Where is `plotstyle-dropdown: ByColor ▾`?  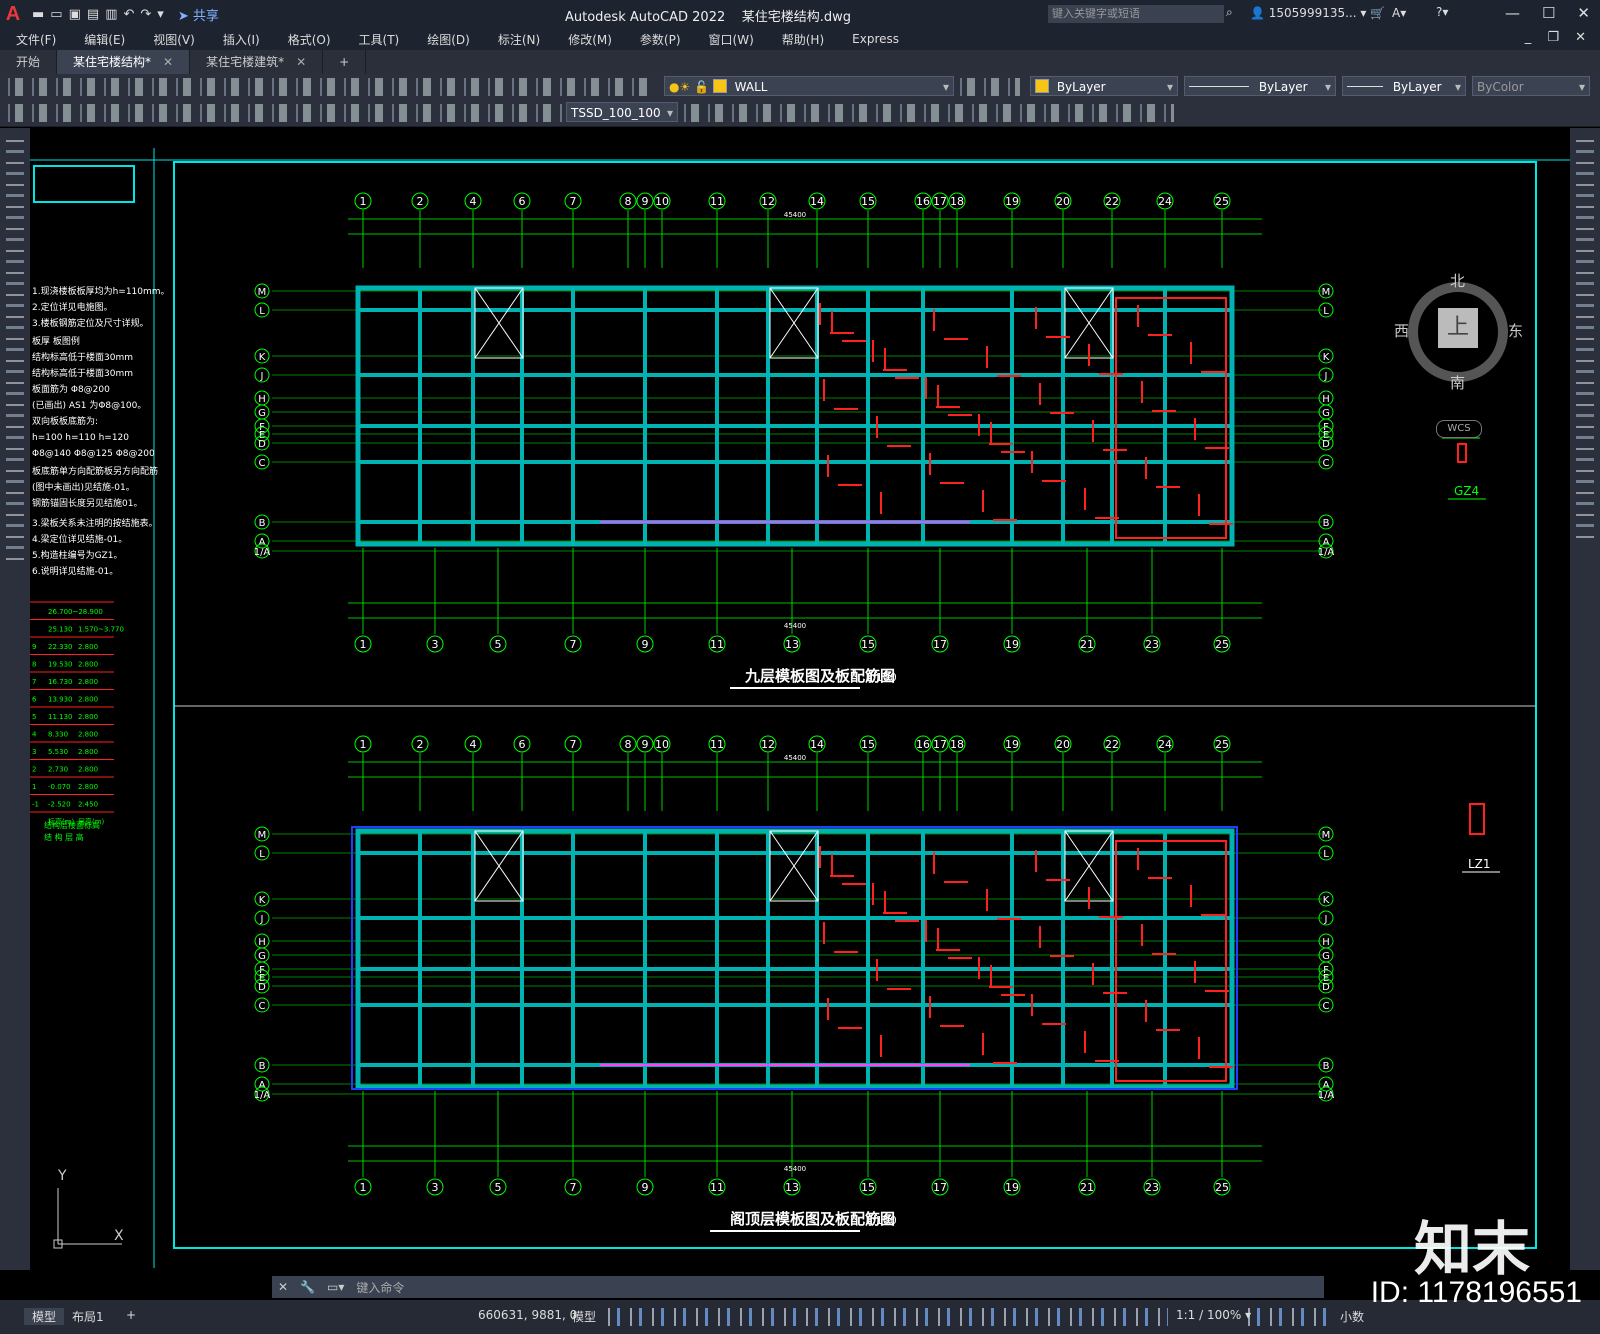 plotstyle-dropdown: ByColor ▾ is located at coordinates (1531, 86).